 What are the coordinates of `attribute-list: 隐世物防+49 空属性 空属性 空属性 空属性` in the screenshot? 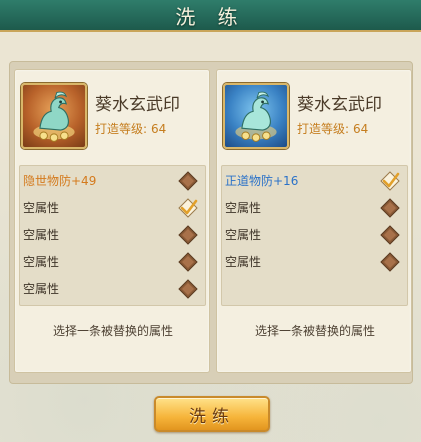 It's located at (112, 235).